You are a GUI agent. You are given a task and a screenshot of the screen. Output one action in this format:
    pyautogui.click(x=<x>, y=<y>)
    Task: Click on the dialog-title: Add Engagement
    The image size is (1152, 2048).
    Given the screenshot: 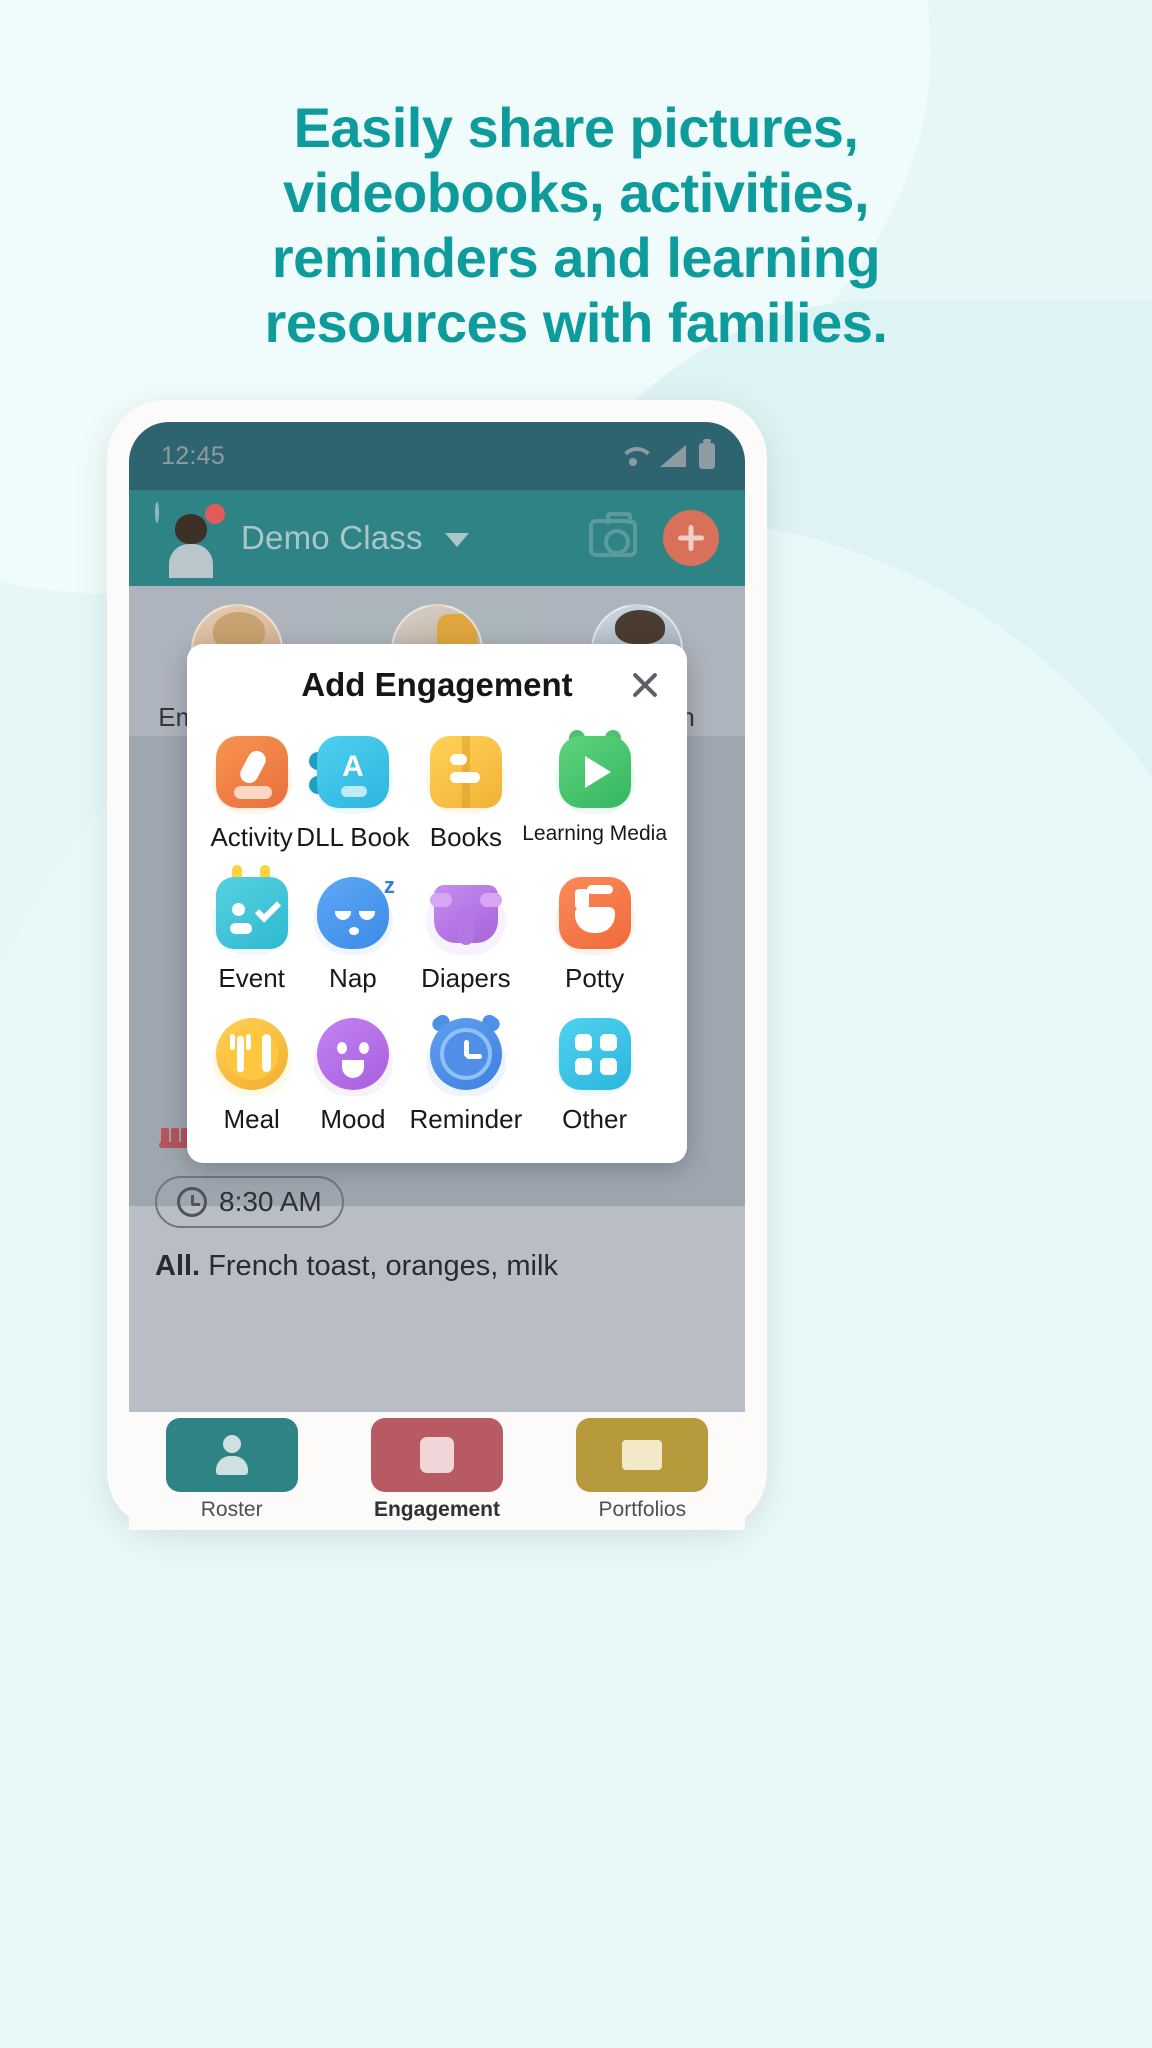 What is the action you would take?
    pyautogui.click(x=437, y=684)
    